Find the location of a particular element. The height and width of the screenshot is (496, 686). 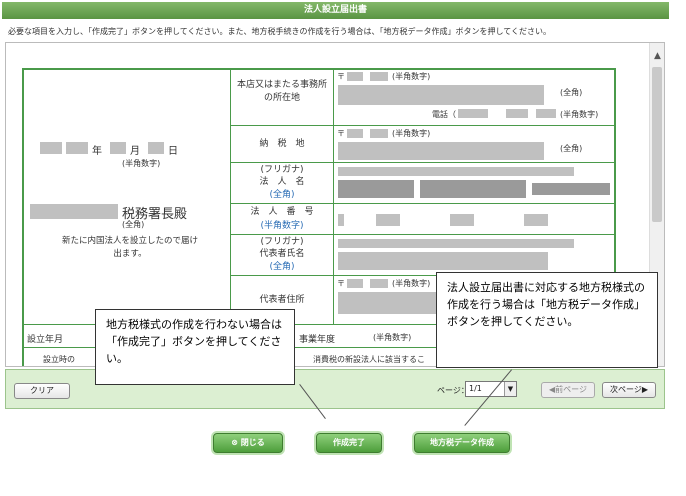

scroll-thumb is located at coordinates (657, 144).